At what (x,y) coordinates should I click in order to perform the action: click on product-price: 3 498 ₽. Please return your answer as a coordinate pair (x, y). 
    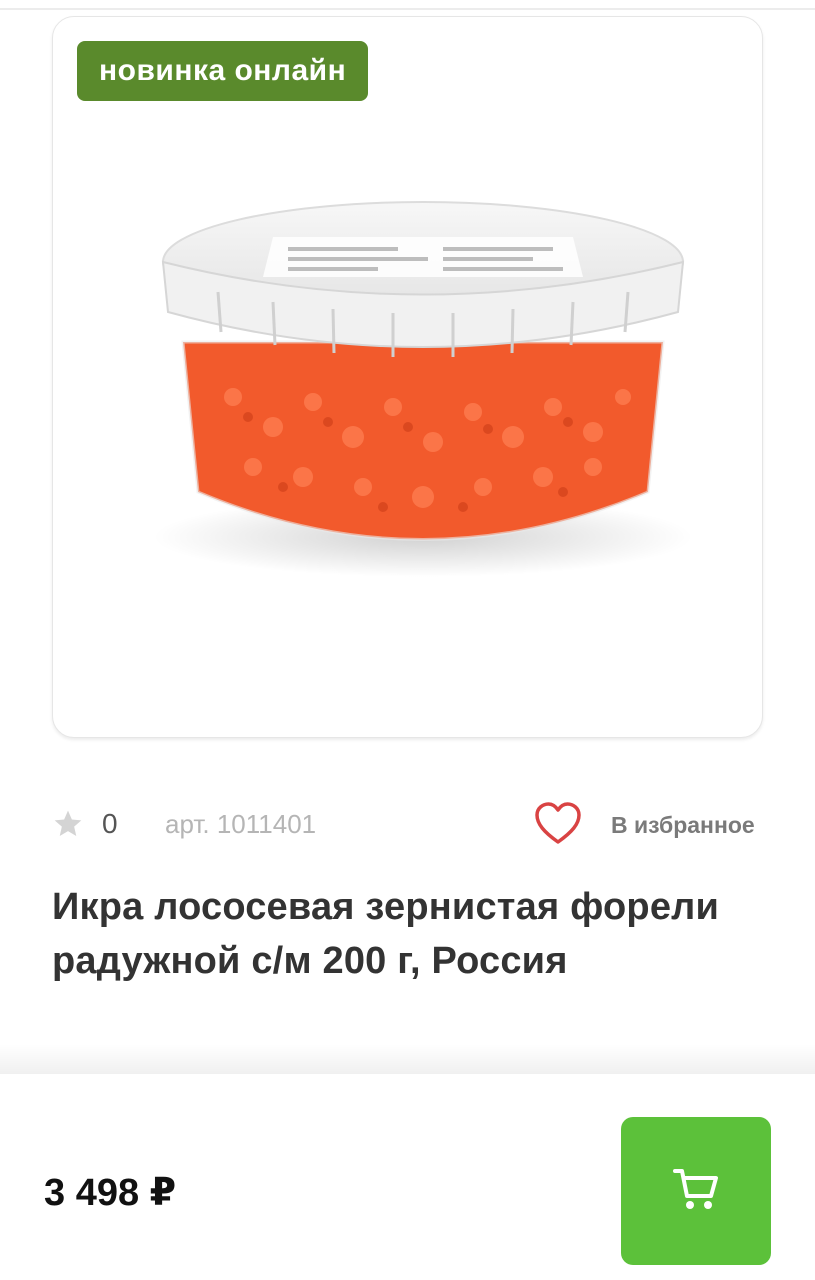
    Looking at the image, I should click on (110, 1193).